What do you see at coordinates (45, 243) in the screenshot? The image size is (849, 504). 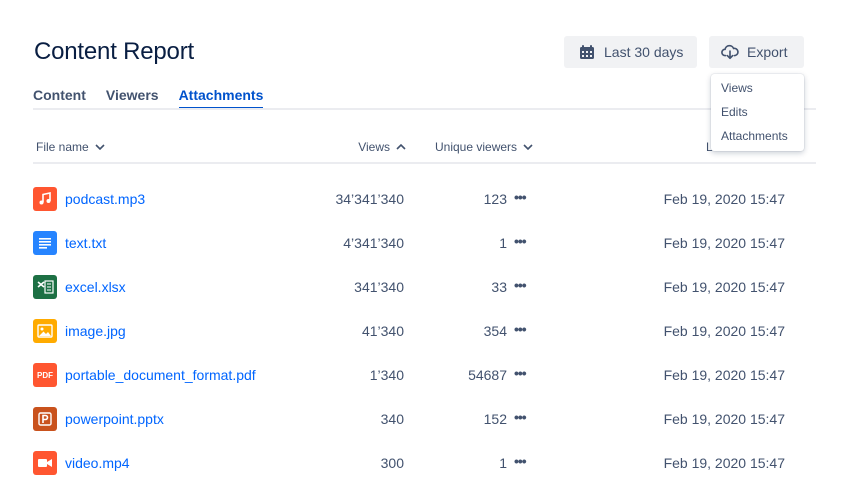 I see `text-file-icon` at bounding box center [45, 243].